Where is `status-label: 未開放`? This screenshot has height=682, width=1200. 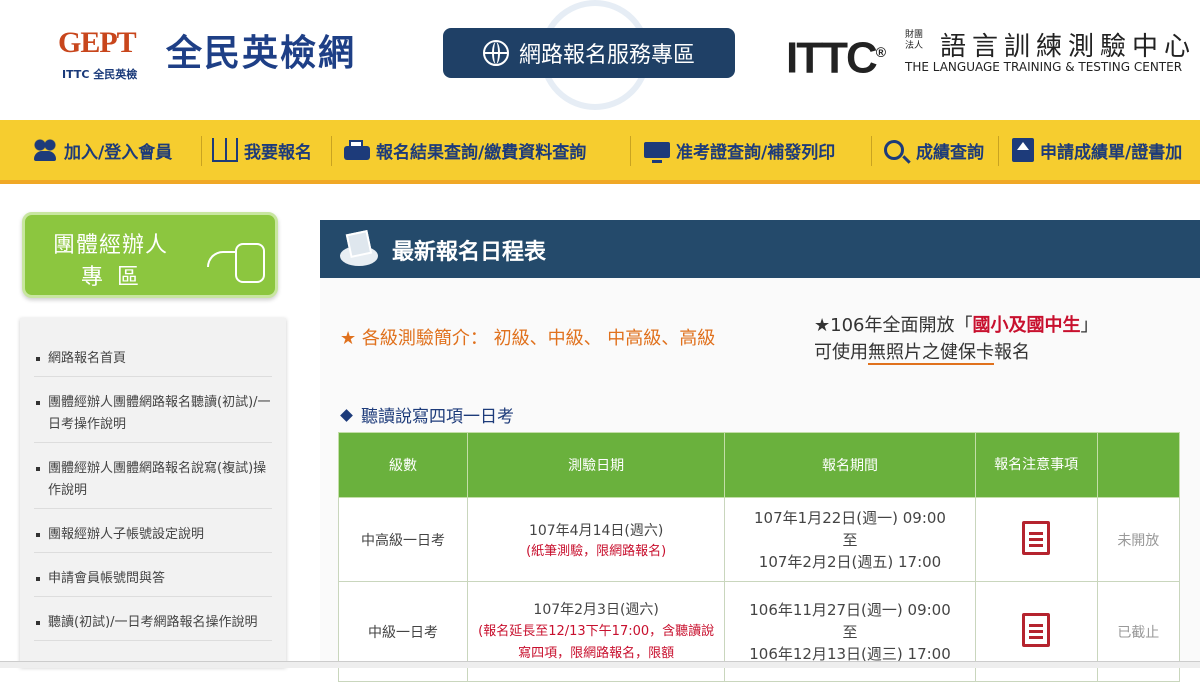 status-label: 未開放 is located at coordinates (1138, 540).